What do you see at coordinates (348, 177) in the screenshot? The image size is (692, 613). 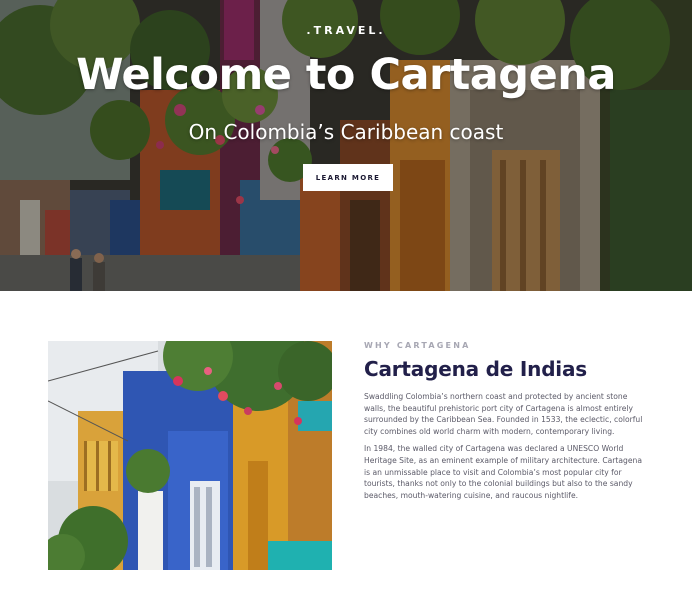 I see `learn-more-button: LEARN MORE` at bounding box center [348, 177].